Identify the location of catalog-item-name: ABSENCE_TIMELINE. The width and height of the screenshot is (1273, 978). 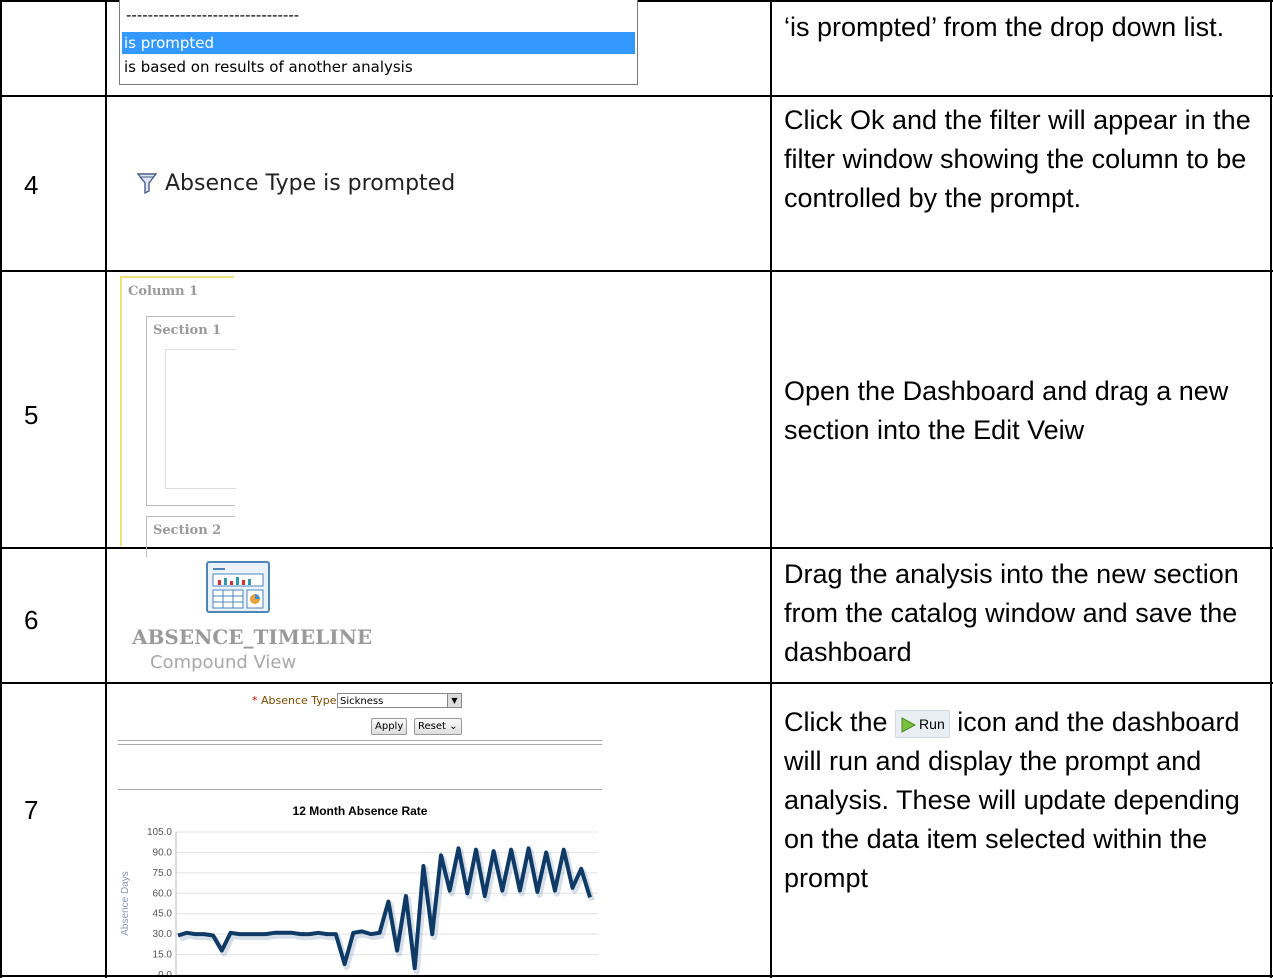
(252, 637).